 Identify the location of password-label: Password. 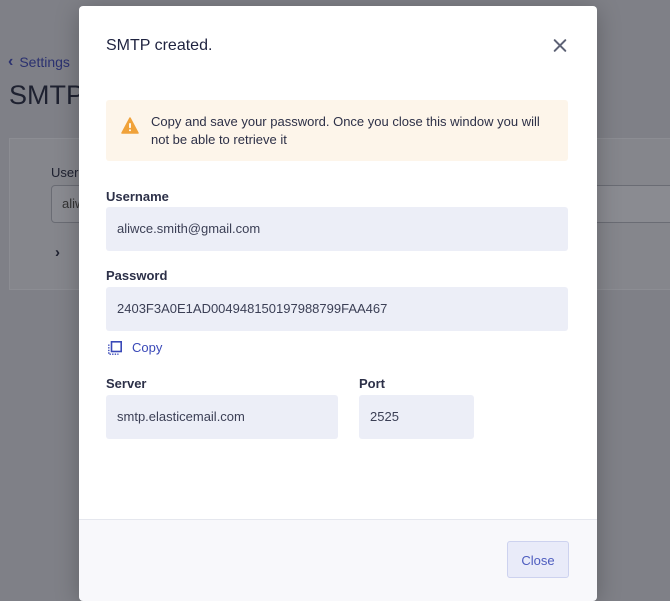
(137, 275).